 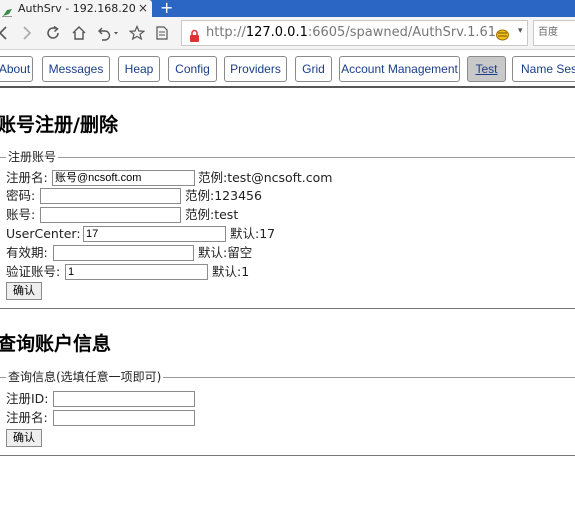 I want to click on validity-hint: 默认:留空, so click(x=225, y=252).